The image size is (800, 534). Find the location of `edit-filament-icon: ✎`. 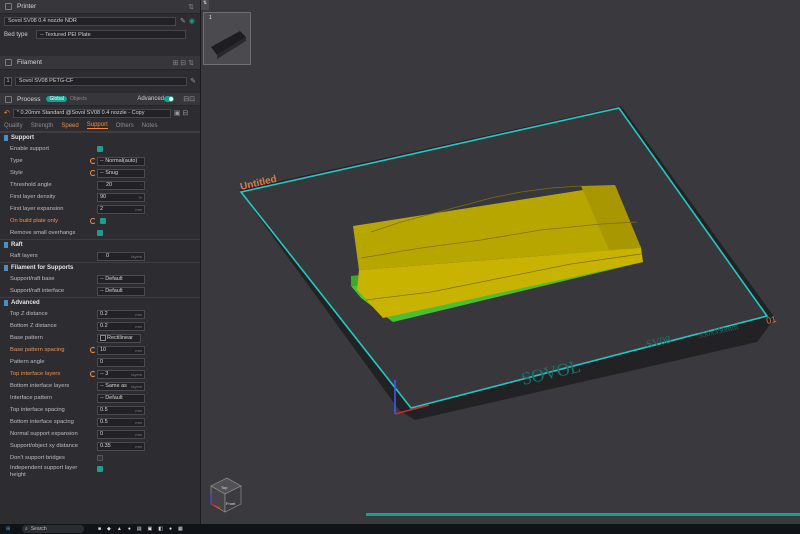

edit-filament-icon: ✎ is located at coordinates (193, 81).